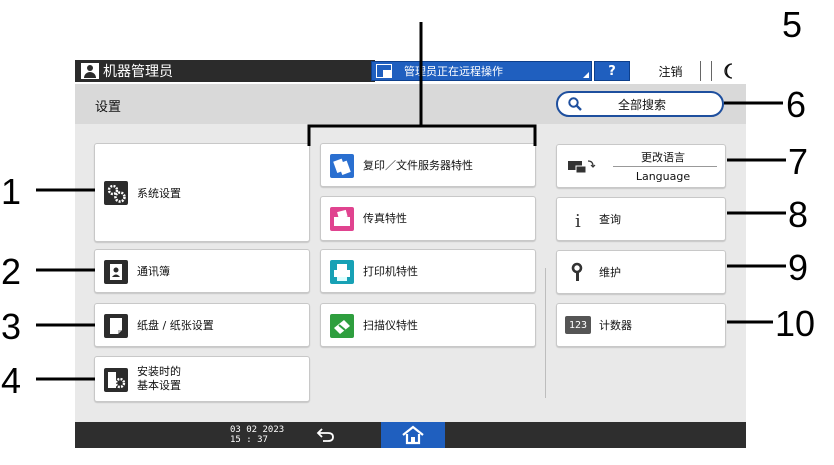  Describe the element at coordinates (159, 371) in the screenshot. I see `install-basic-settings-label-line1: 安装时的` at that location.